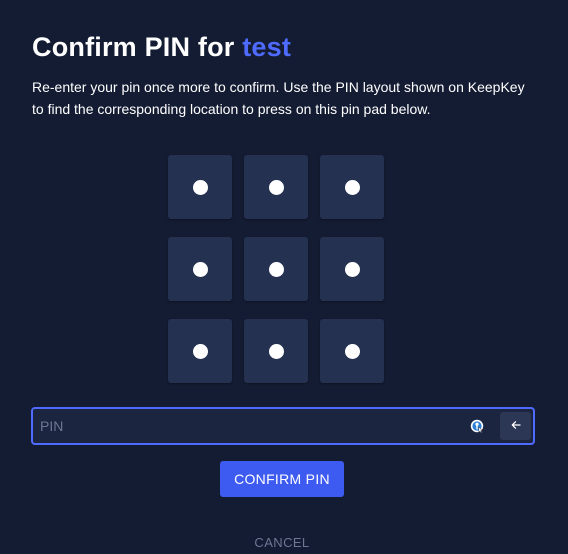  I want to click on pin-button-middle-right, so click(352, 269).